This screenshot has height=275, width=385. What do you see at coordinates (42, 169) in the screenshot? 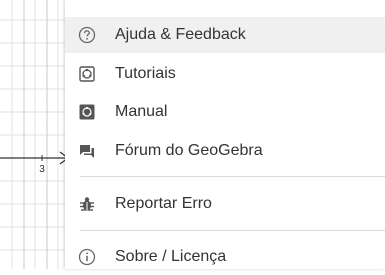
I see `axis-tick-label: 3` at bounding box center [42, 169].